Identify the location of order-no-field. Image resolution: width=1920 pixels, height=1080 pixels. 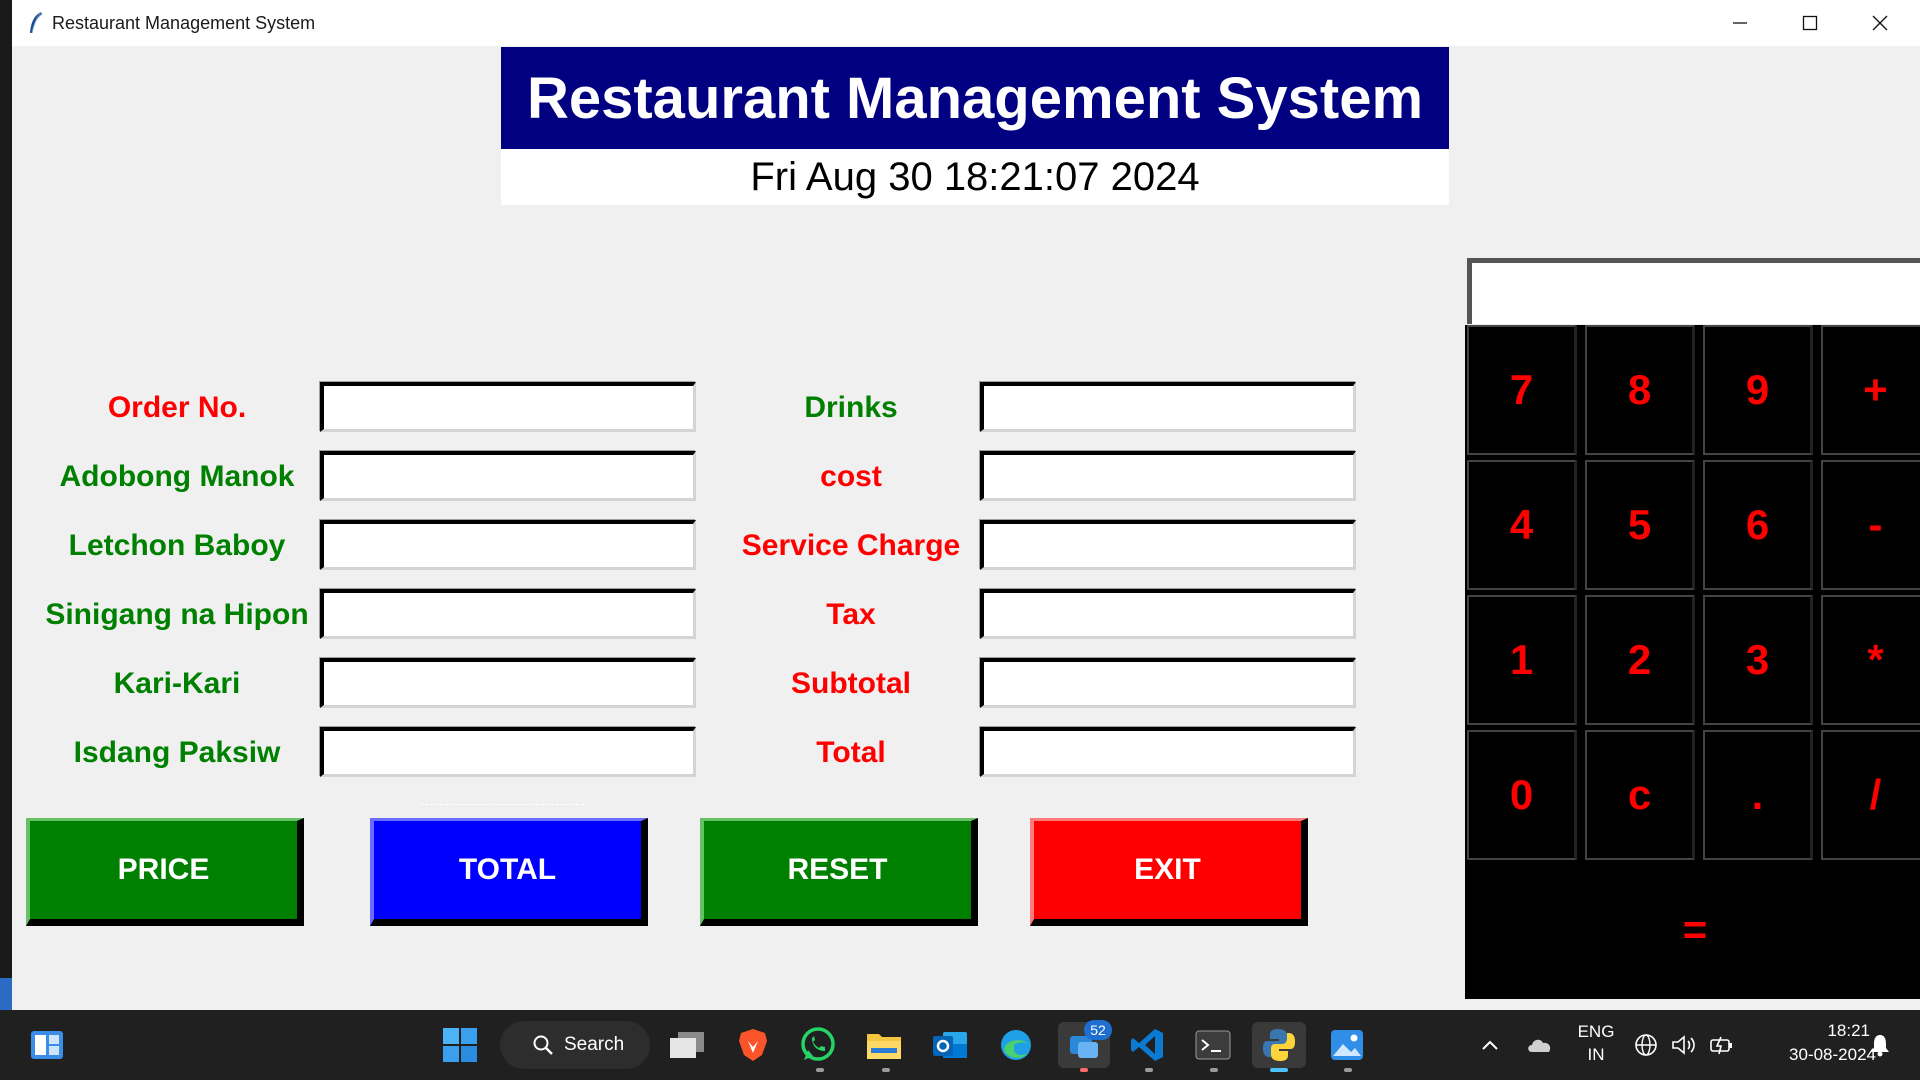
(508, 407).